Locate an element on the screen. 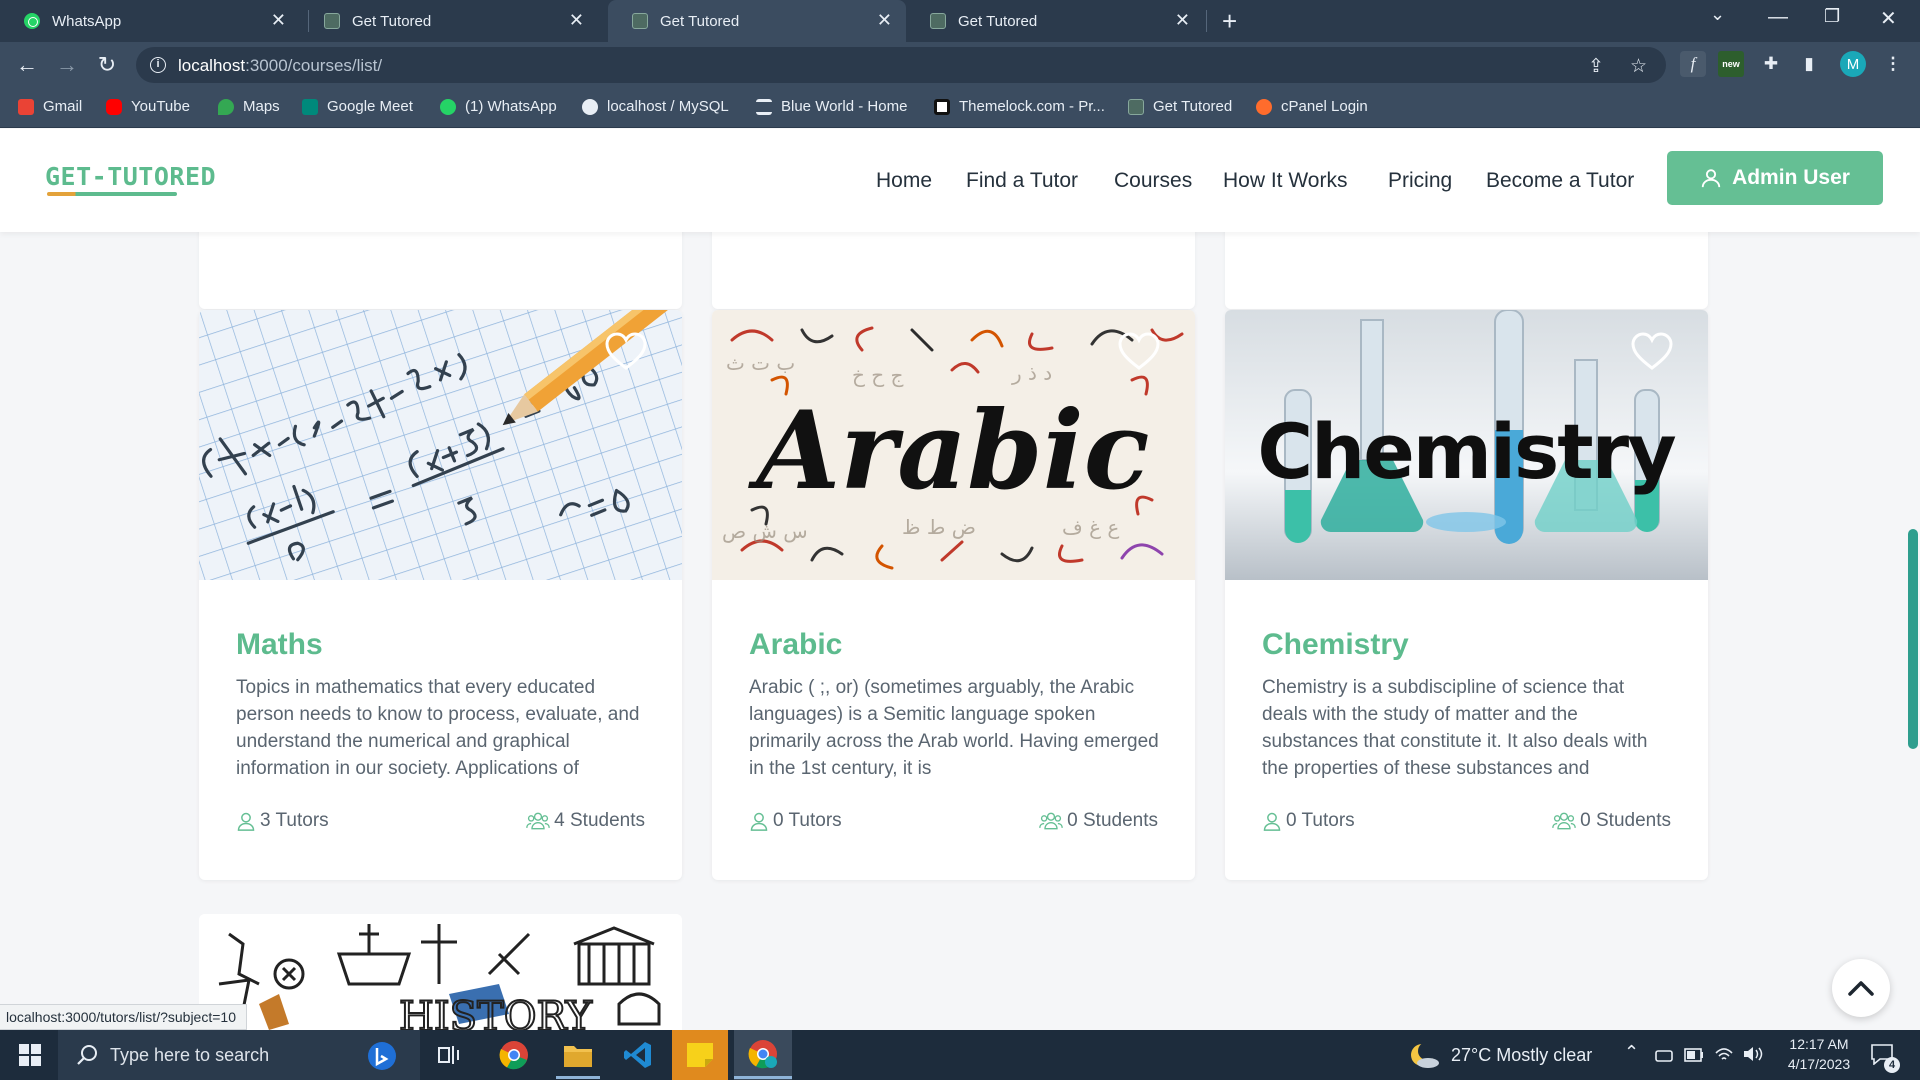 Image resolution: width=1920 pixels, height=1080 pixels. course-title: Maths is located at coordinates (279, 645).